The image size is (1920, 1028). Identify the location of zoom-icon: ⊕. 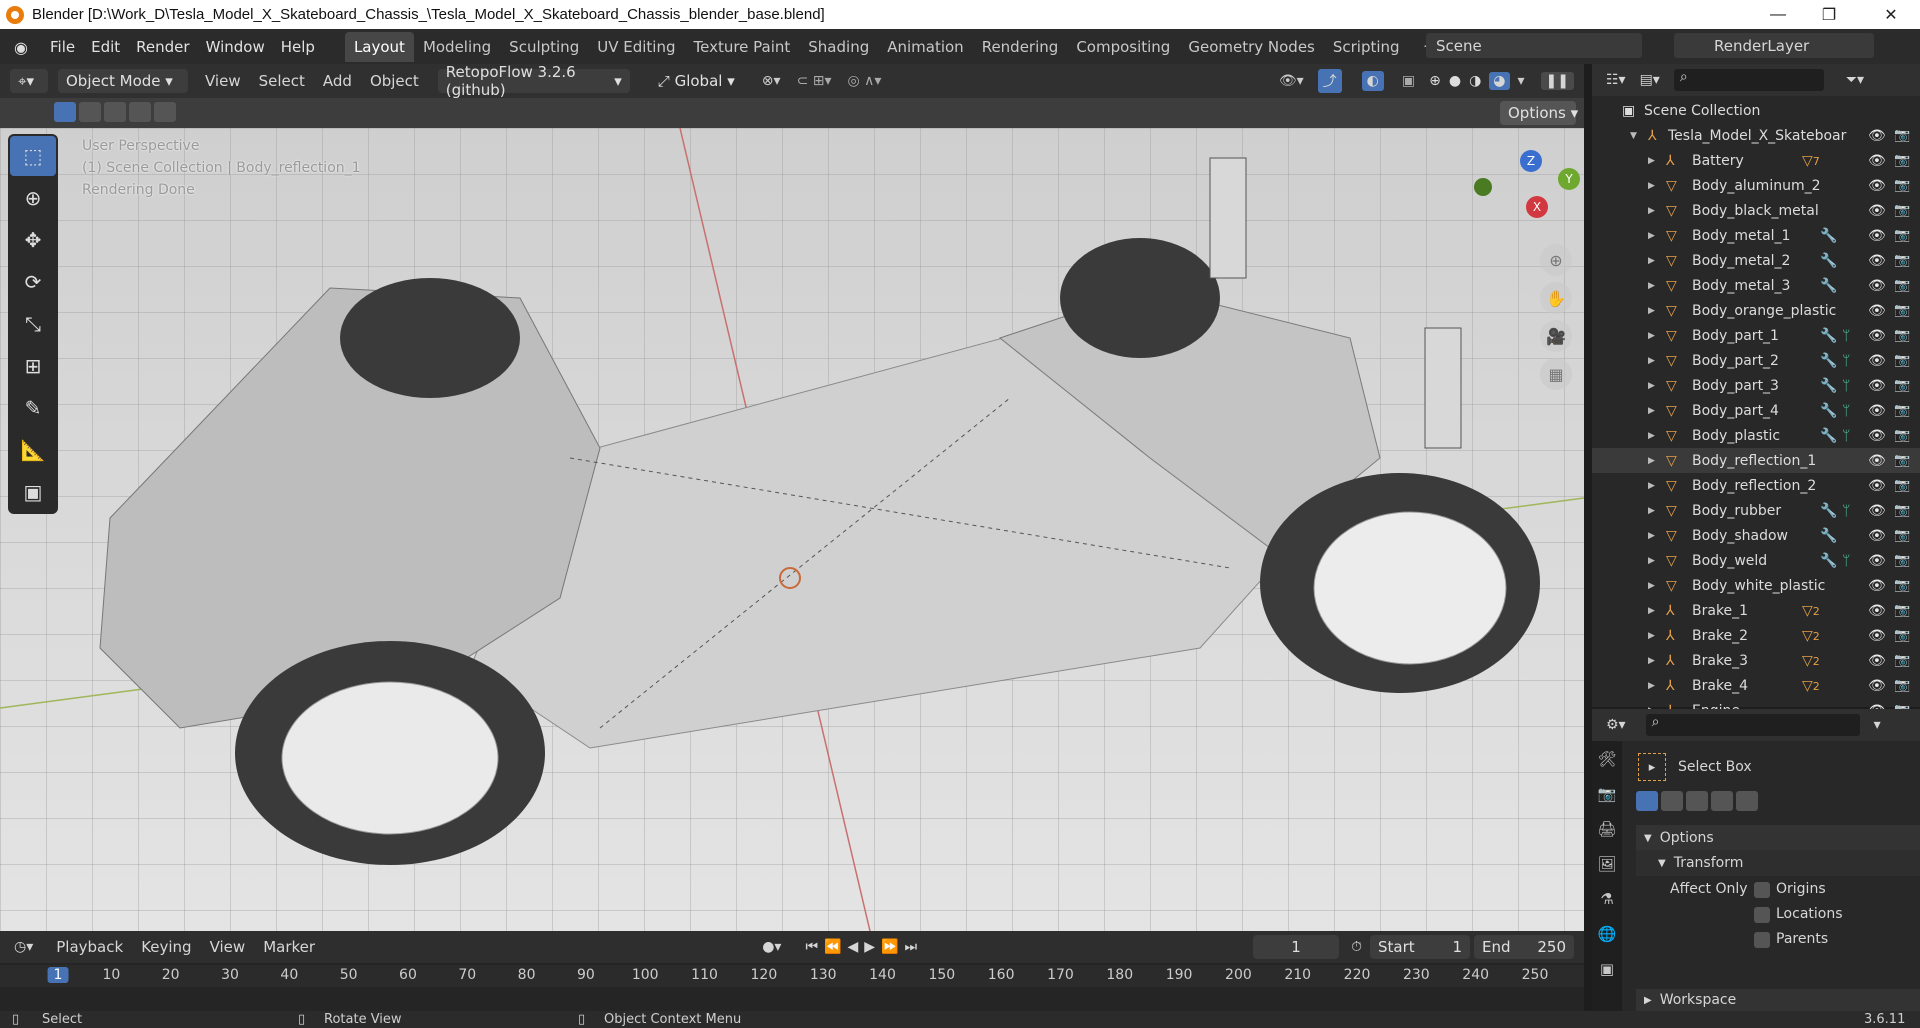
(1556, 260).